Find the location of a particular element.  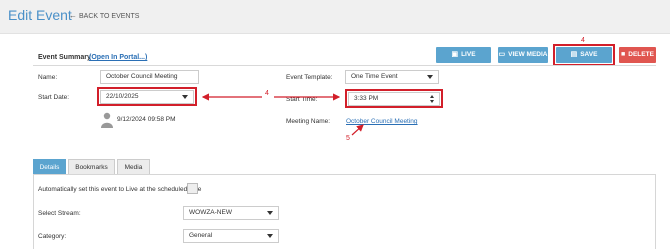

tab-details: Details is located at coordinates (49, 166).